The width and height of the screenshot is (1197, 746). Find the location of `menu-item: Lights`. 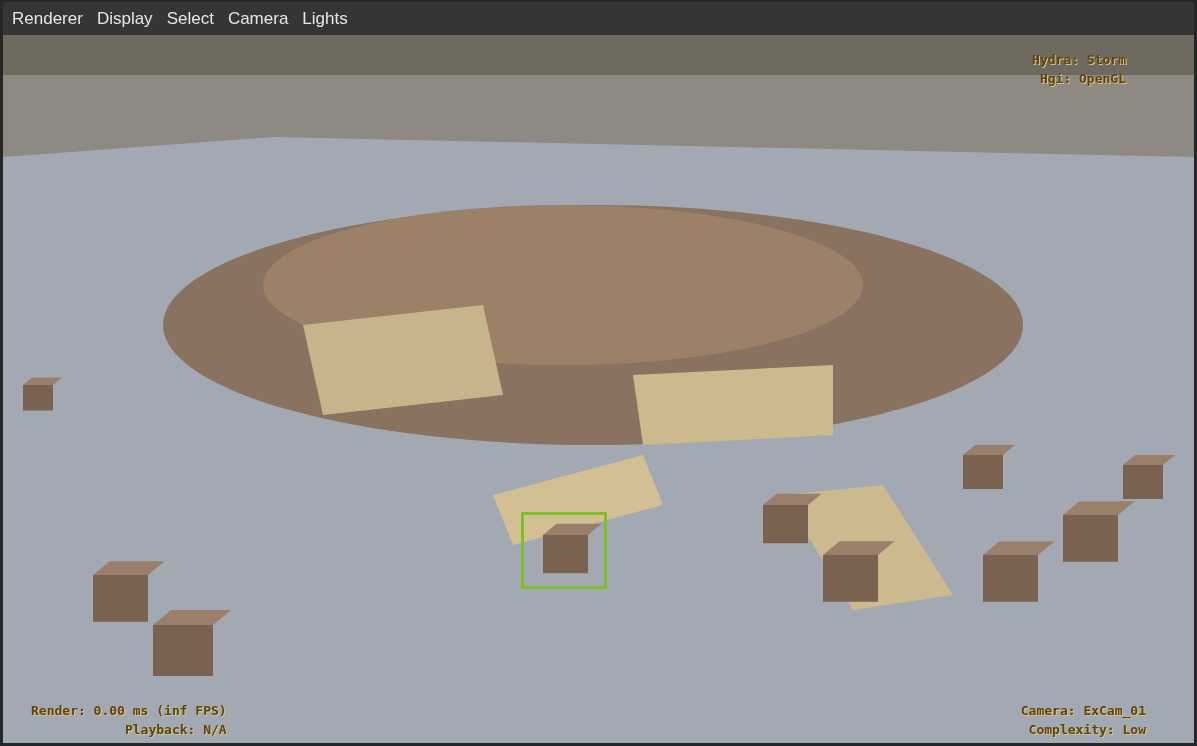

menu-item: Lights is located at coordinates (325, 18).